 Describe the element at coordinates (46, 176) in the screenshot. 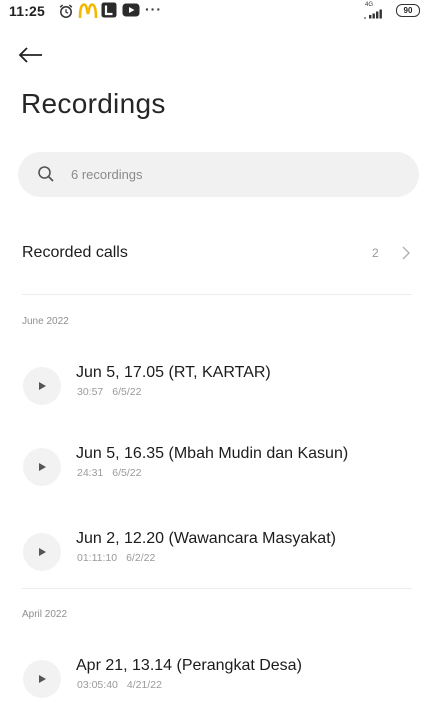

I see `search-icon` at that location.